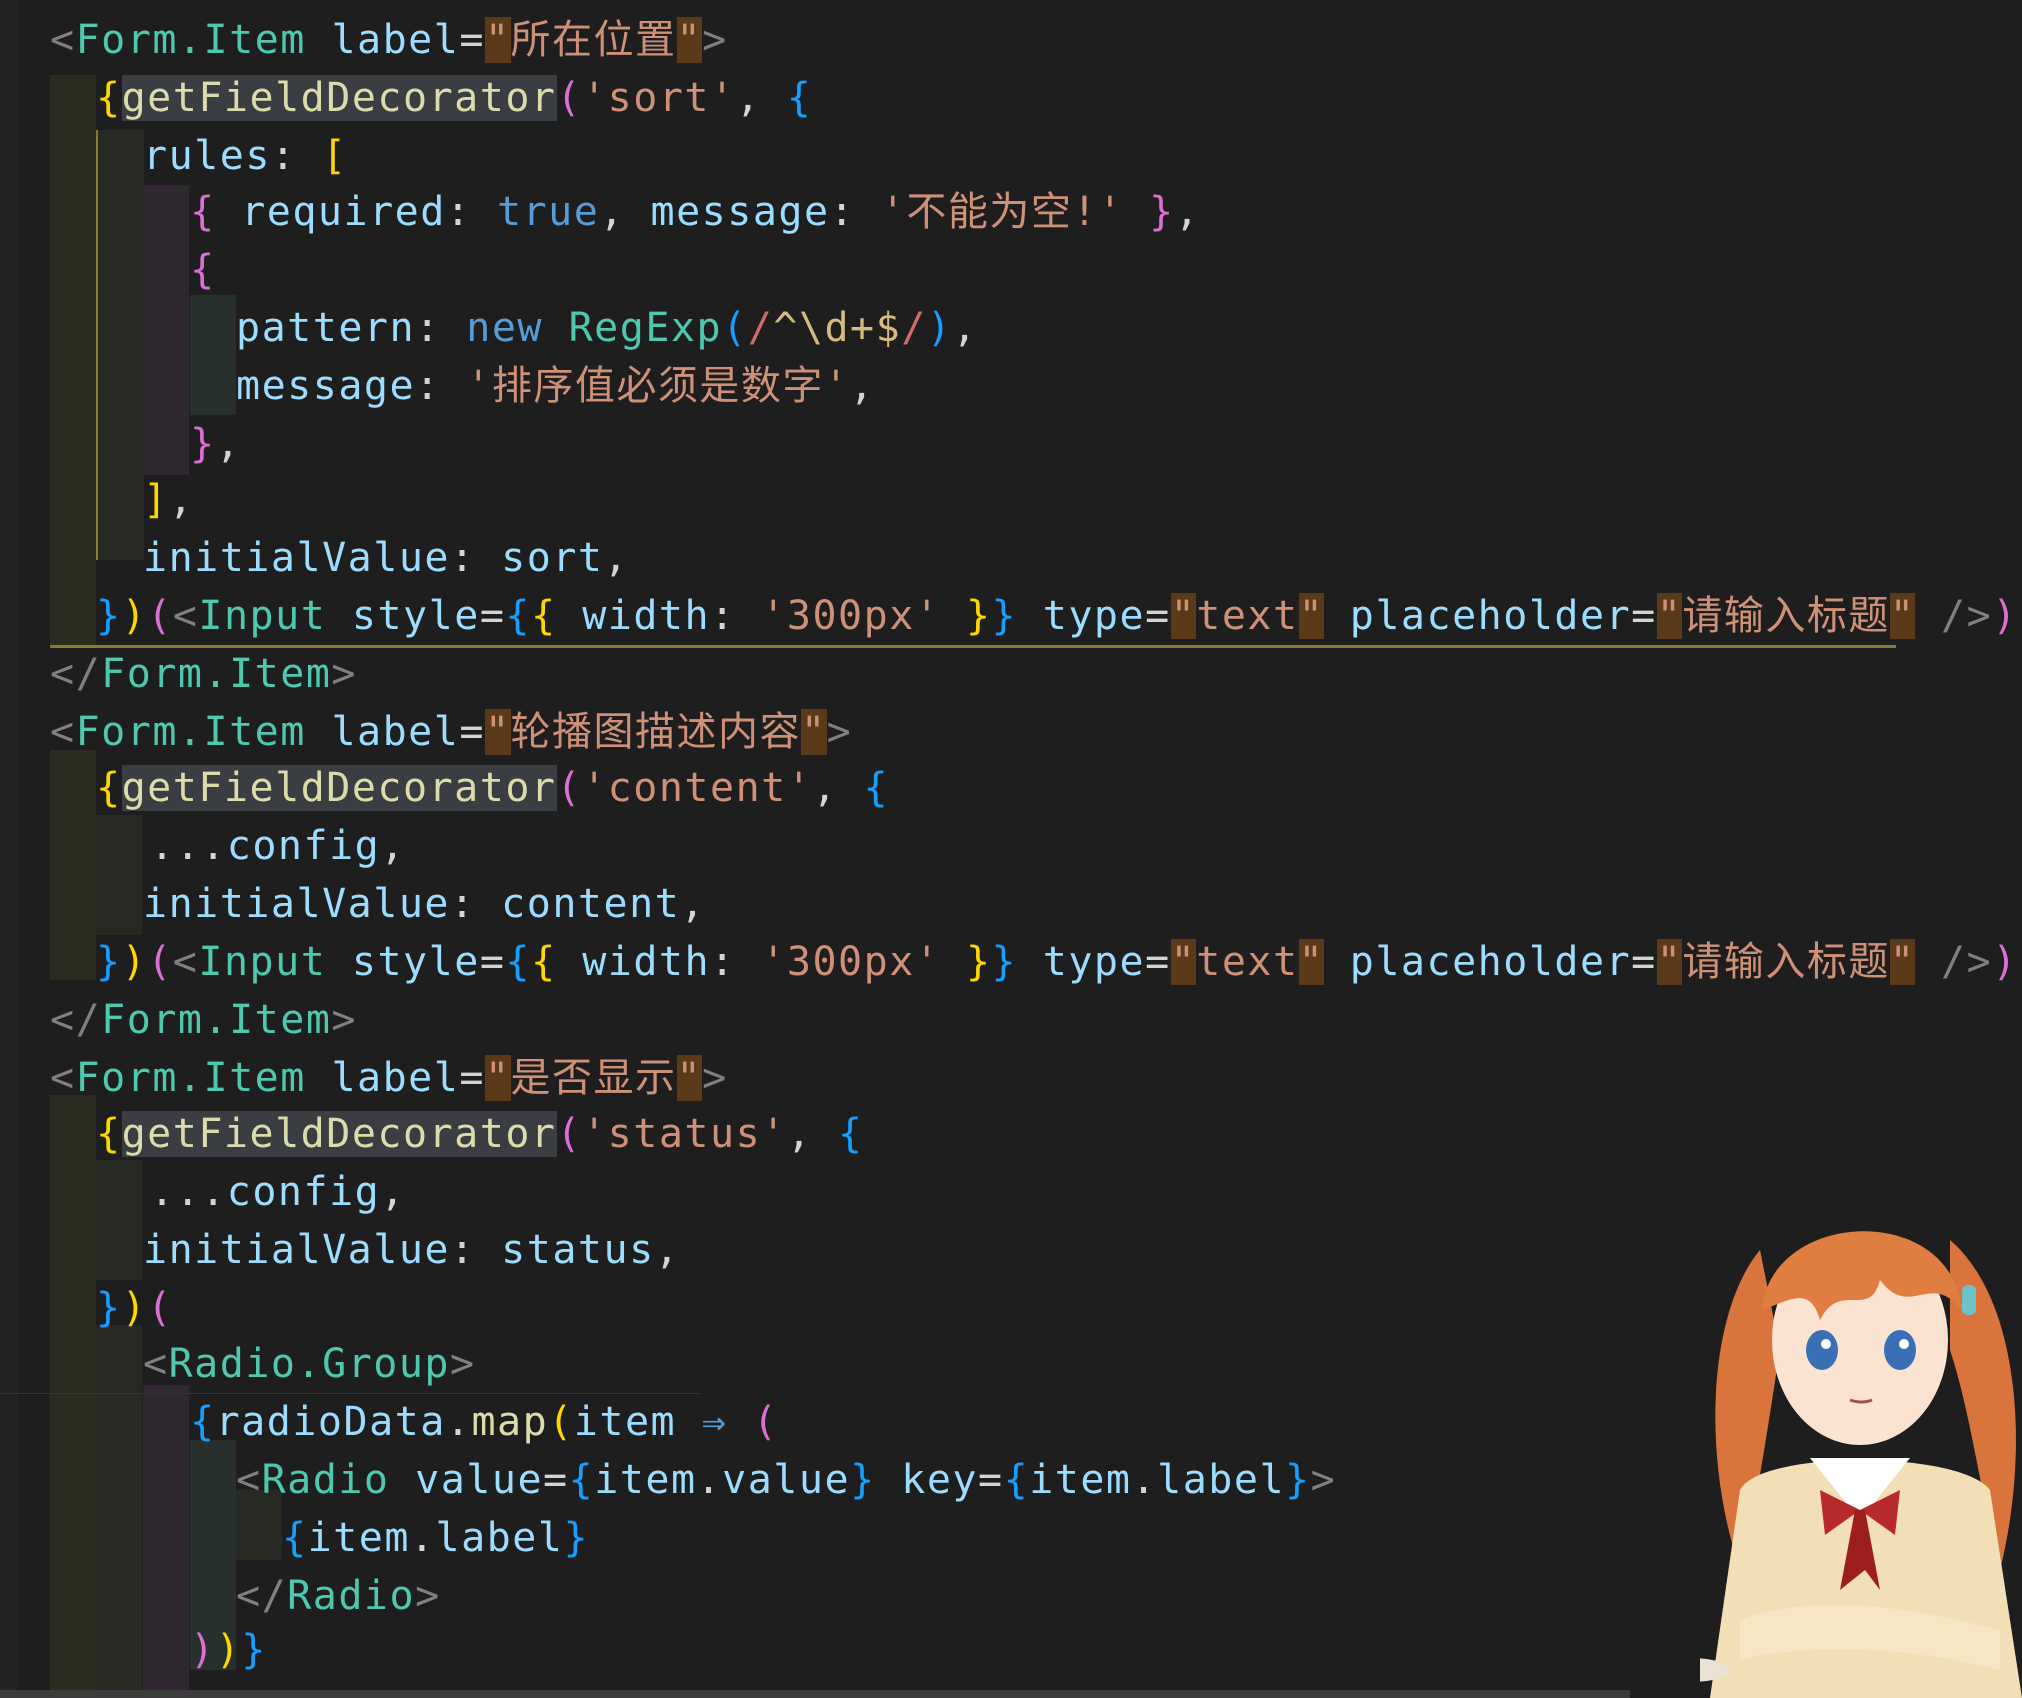 This screenshot has height=1698, width=2022. What do you see at coordinates (851, 616) in the screenshot?
I see `code-token: '300px'` at bounding box center [851, 616].